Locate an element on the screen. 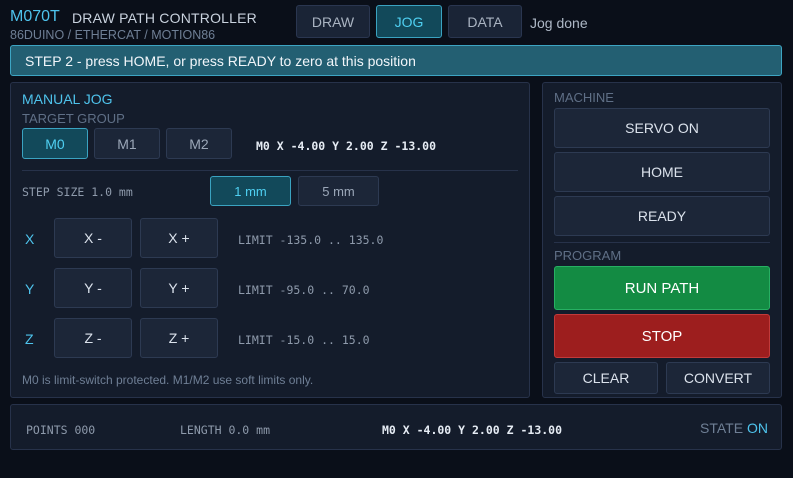 The width and height of the screenshot is (793, 478). axis-x-label: X is located at coordinates (30, 239).